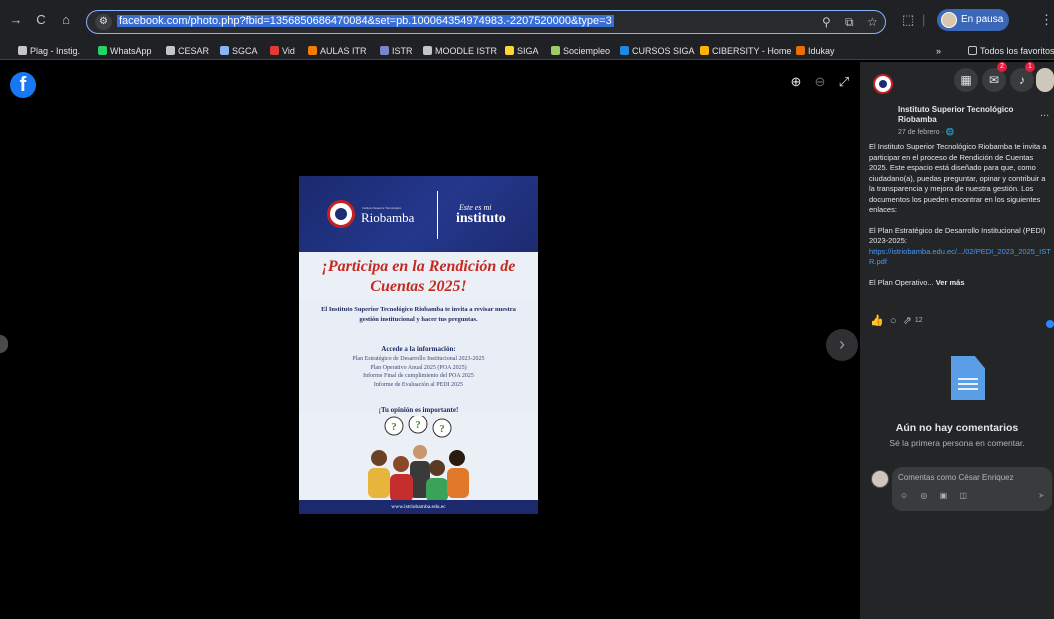 This screenshot has height=619, width=1054. I want to click on sgca-icon, so click(224, 50).